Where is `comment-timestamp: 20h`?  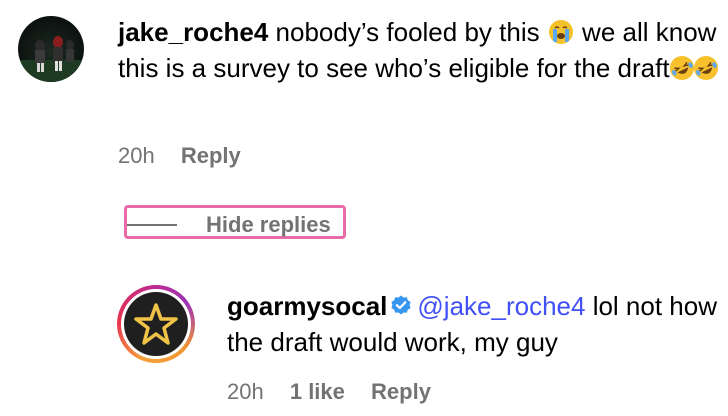
comment-timestamp: 20h is located at coordinates (136, 155).